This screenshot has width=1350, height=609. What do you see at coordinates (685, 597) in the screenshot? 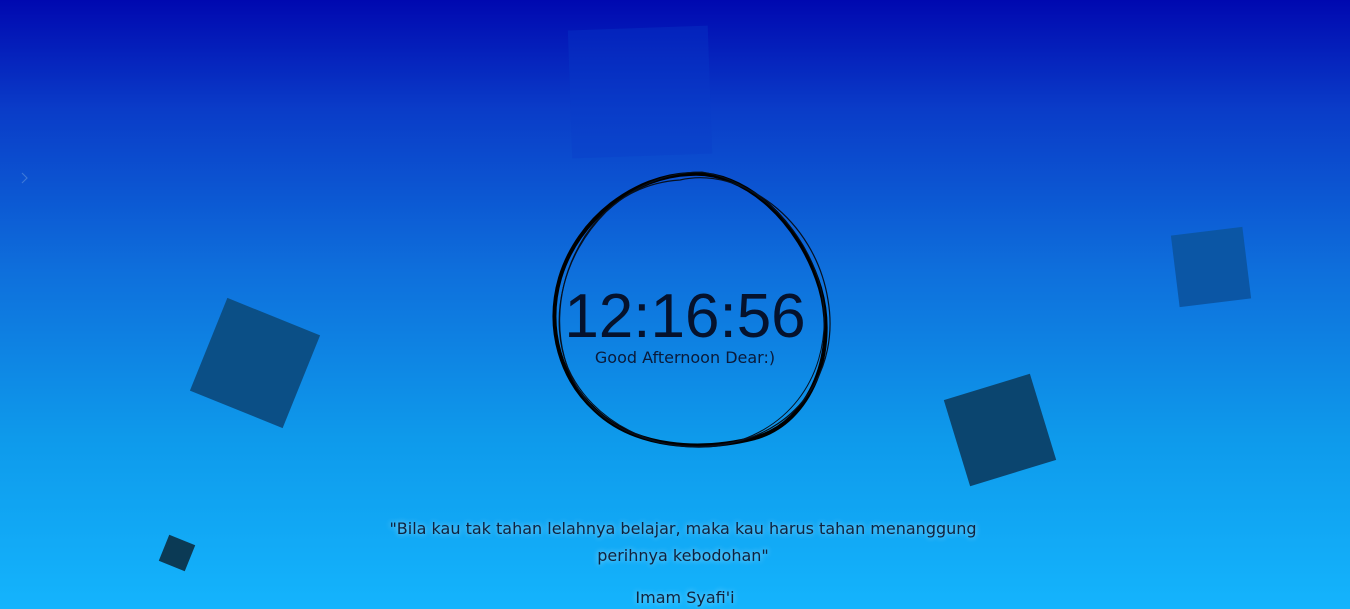
I see `quote-author: Imam Syafi'i` at bounding box center [685, 597].